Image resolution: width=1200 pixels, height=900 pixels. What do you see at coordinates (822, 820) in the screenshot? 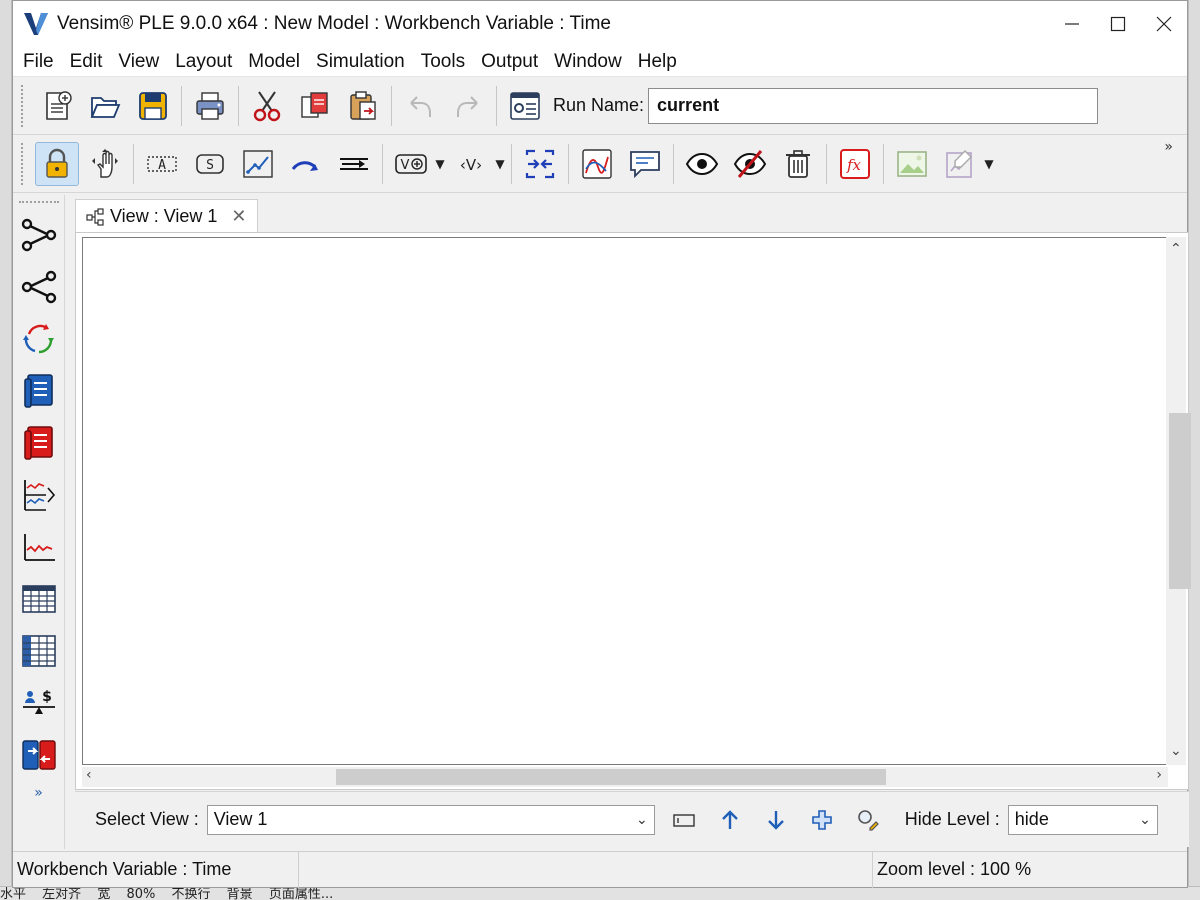
I see `add-view-button` at bounding box center [822, 820].